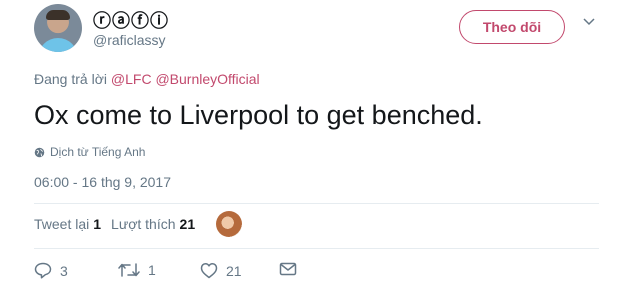 Image resolution: width=630 pixels, height=302 pixels. Describe the element at coordinates (58, 45) in the screenshot. I see `avatar-shirt` at that location.